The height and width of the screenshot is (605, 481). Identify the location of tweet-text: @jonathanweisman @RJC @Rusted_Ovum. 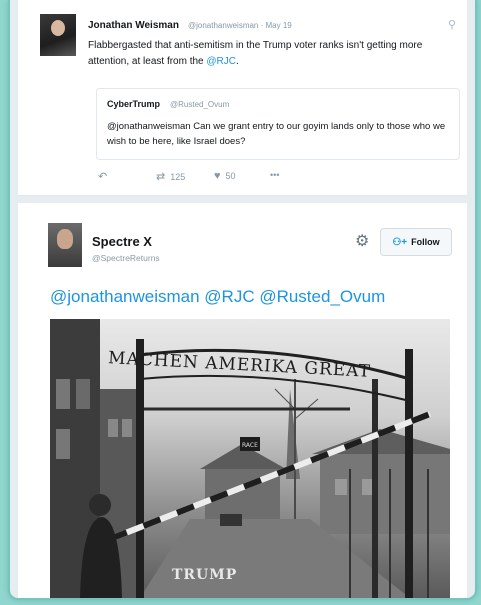
(217, 297).